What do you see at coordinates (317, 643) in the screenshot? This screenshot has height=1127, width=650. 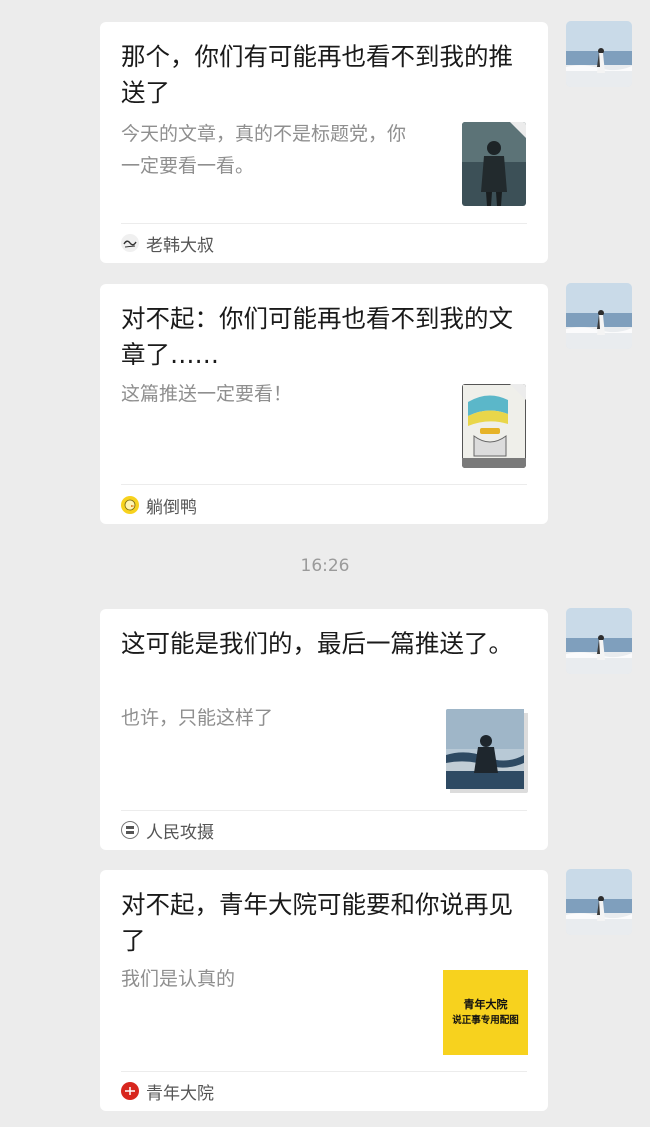 I see `article-title: 这可能是我们的，最后一篇推送了。` at bounding box center [317, 643].